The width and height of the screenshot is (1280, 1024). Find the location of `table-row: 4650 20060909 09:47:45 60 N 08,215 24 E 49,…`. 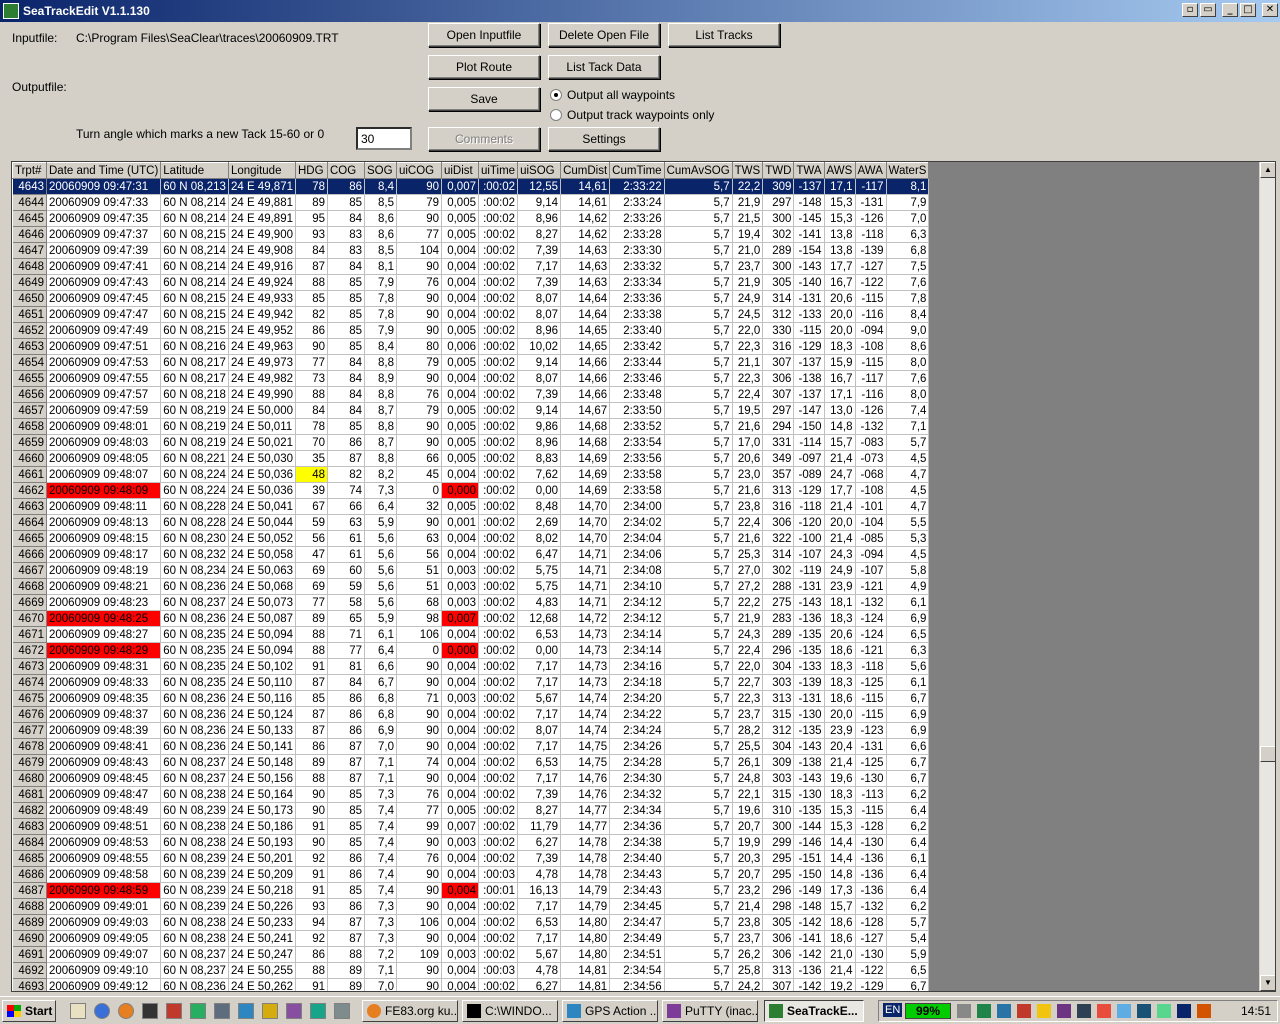

table-row: 4650 20060909 09:47:45 60 N 08,215 24 E 49,… is located at coordinates (471, 298).